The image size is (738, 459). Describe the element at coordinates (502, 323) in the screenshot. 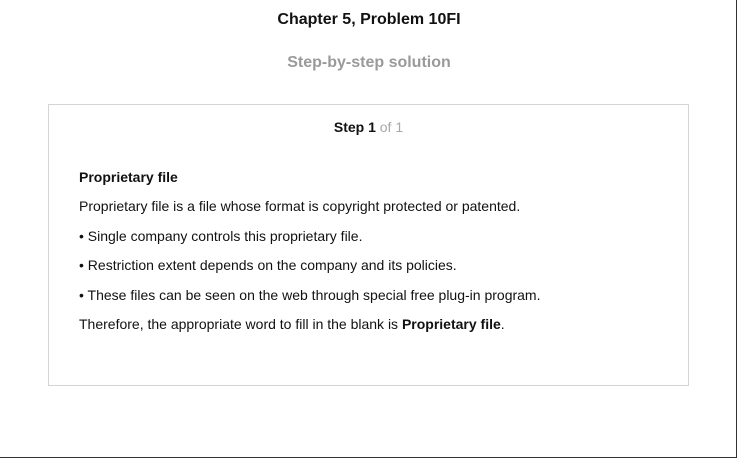

I see `conclusion-suffix: .` at that location.